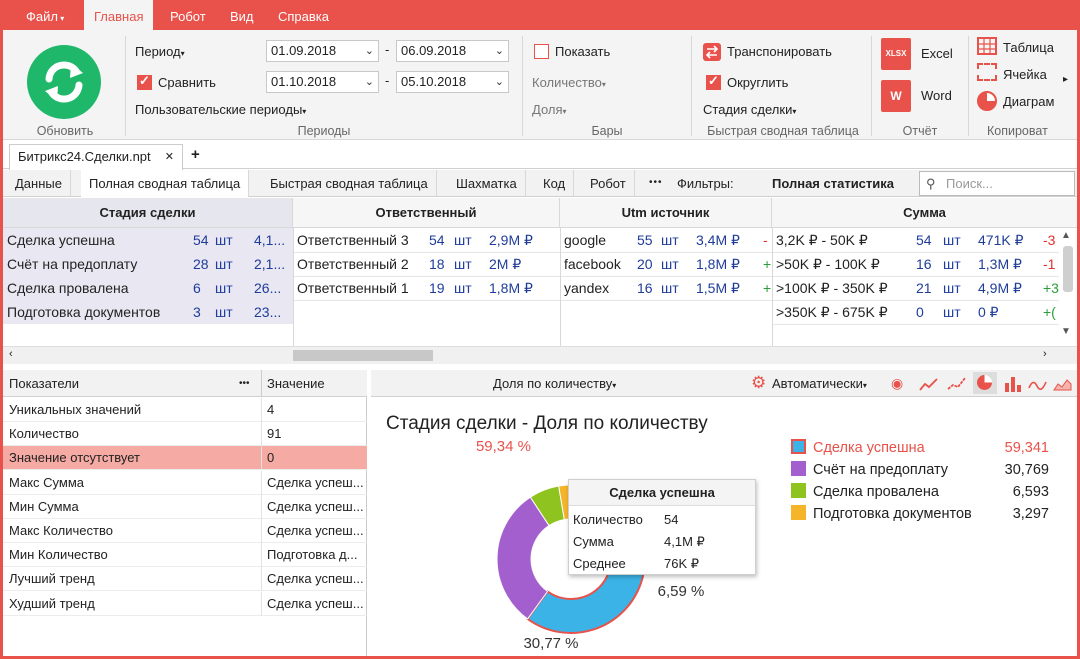  What do you see at coordinates (52, 579) in the screenshot?
I see `indicator-name: Лучший тренд` at bounding box center [52, 579].